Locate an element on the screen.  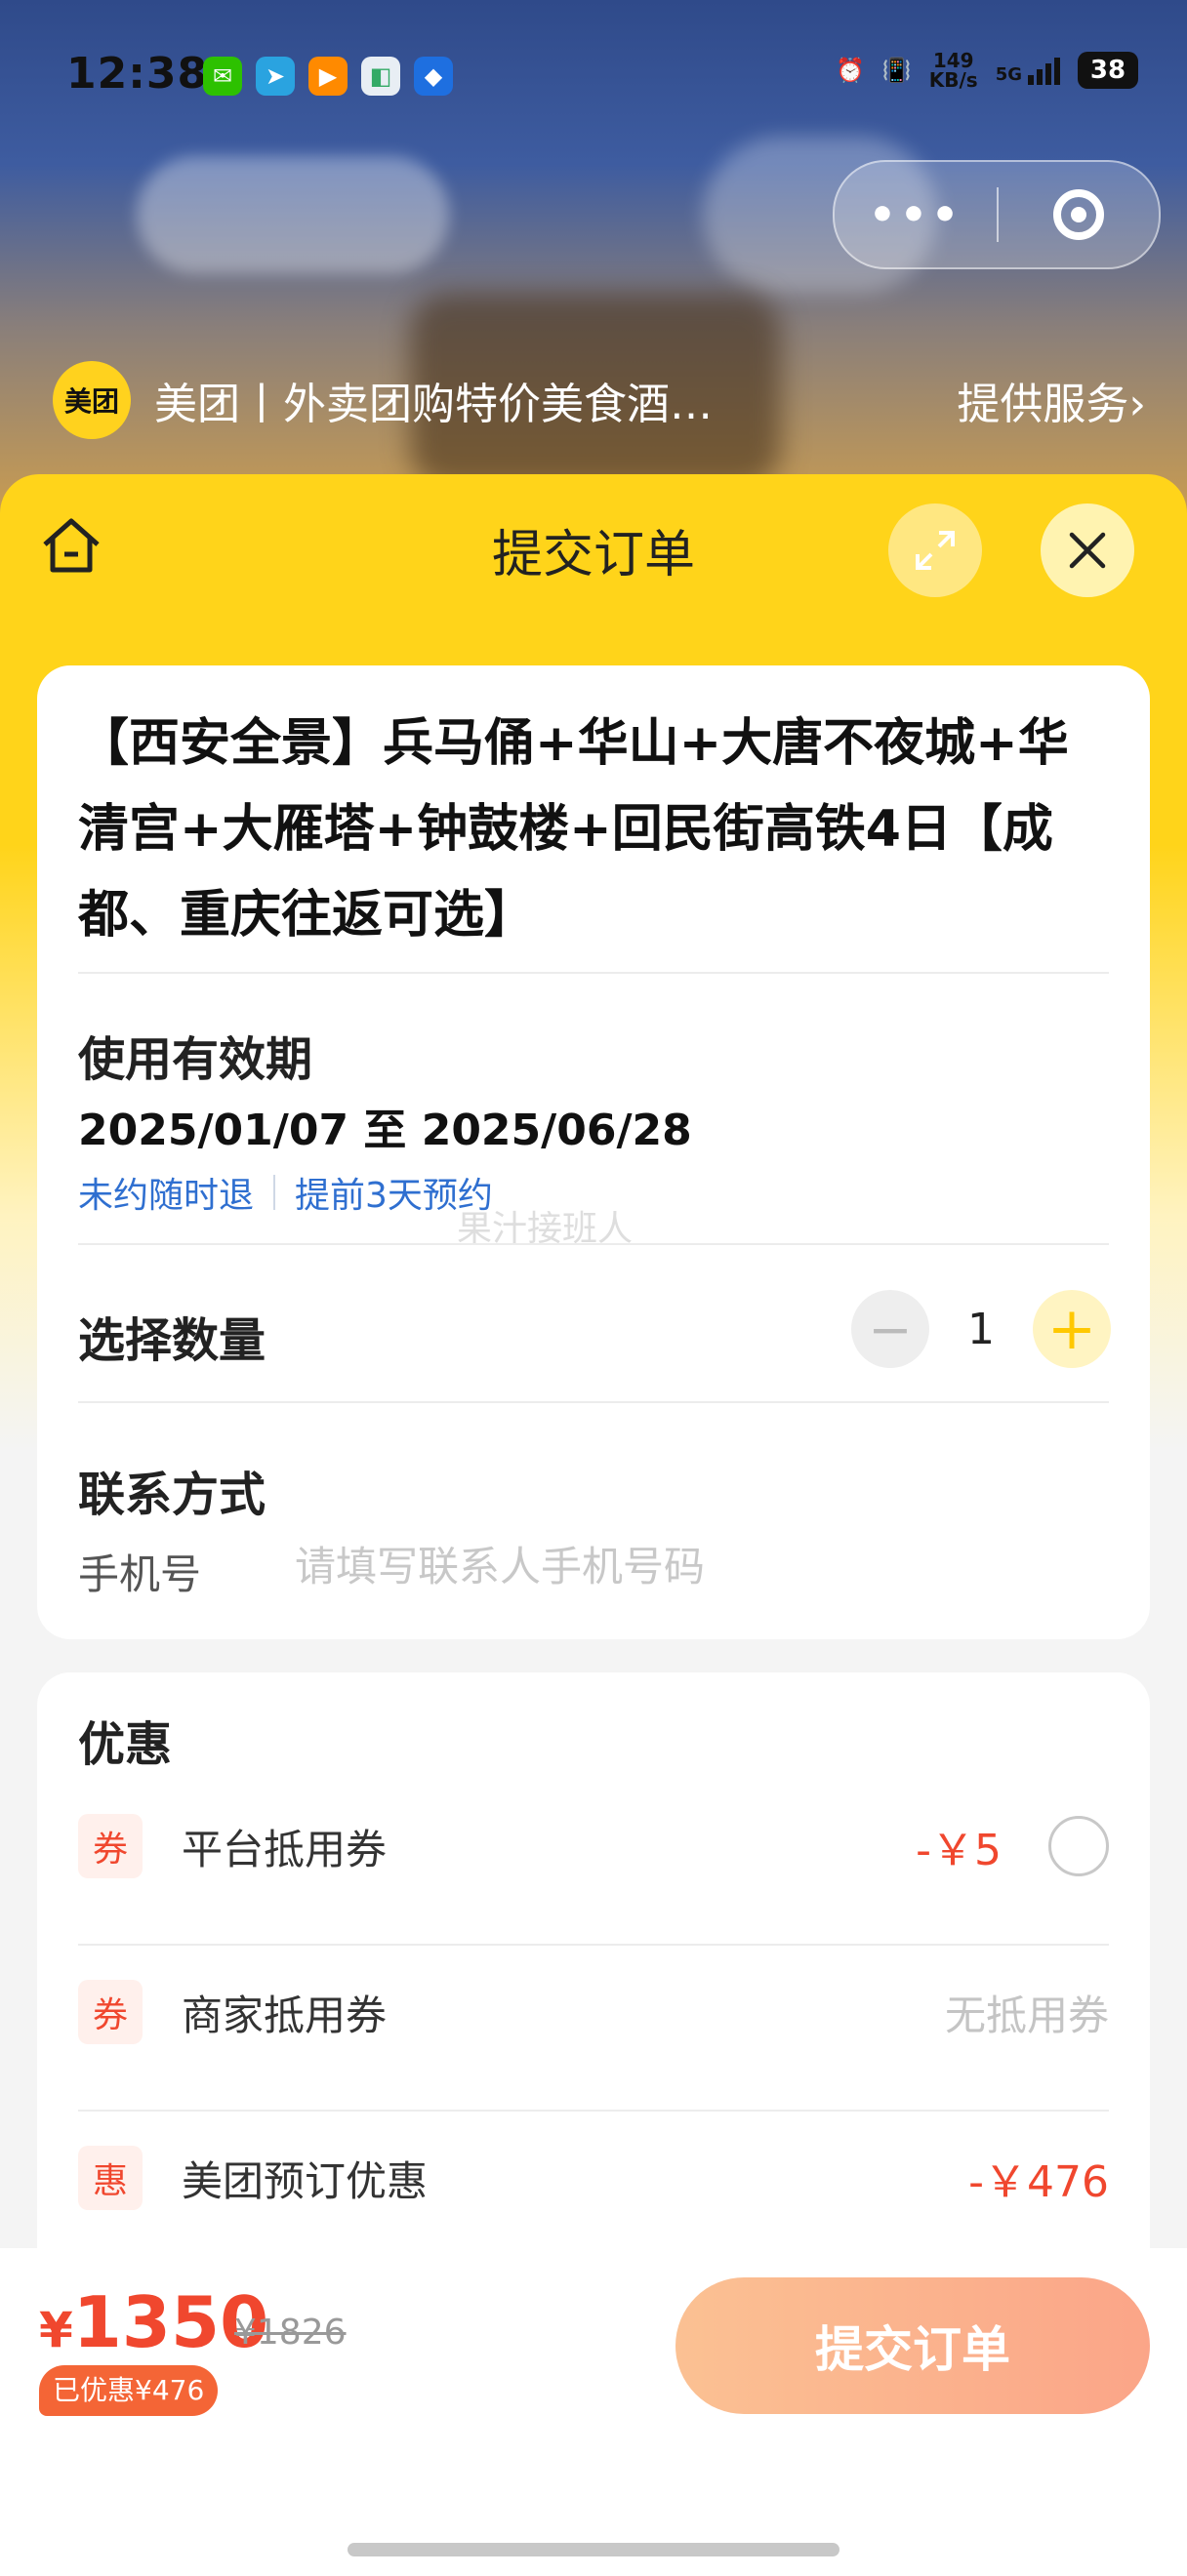
close-icon is located at coordinates (1087, 550).